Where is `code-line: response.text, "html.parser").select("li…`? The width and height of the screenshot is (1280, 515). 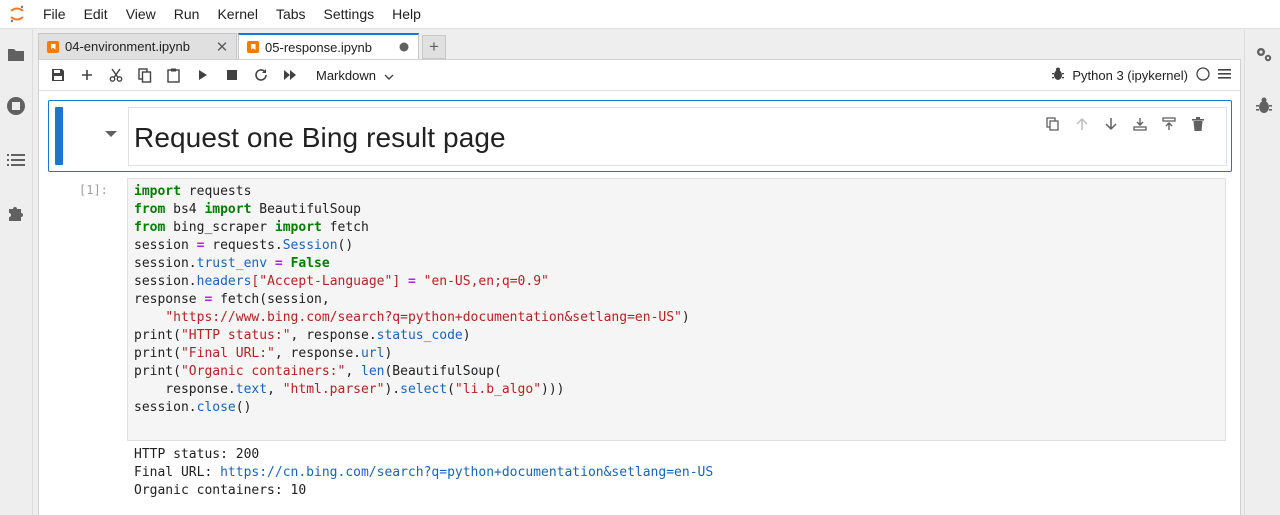 code-line: response.text, "html.parser").select("li… is located at coordinates (349, 389).